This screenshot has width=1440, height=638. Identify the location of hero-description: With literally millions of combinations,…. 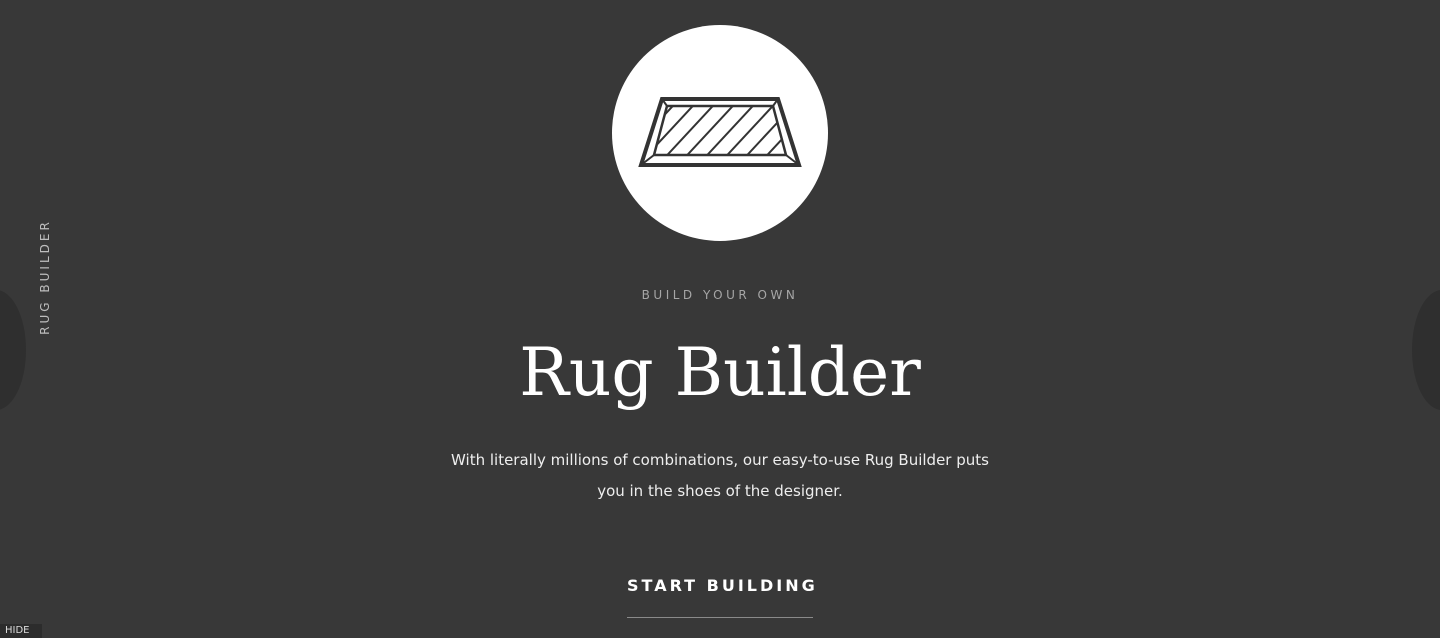
(720, 475).